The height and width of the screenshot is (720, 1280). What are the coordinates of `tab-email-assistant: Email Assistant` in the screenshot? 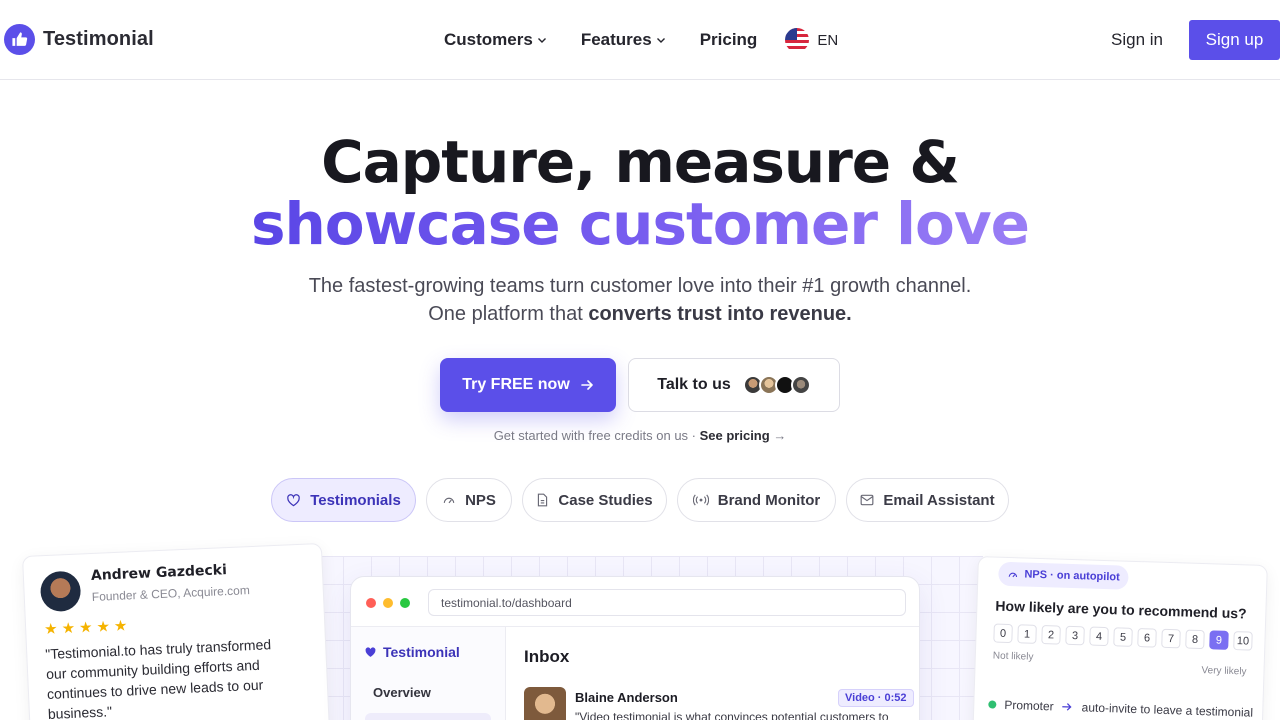 It's located at (927, 500).